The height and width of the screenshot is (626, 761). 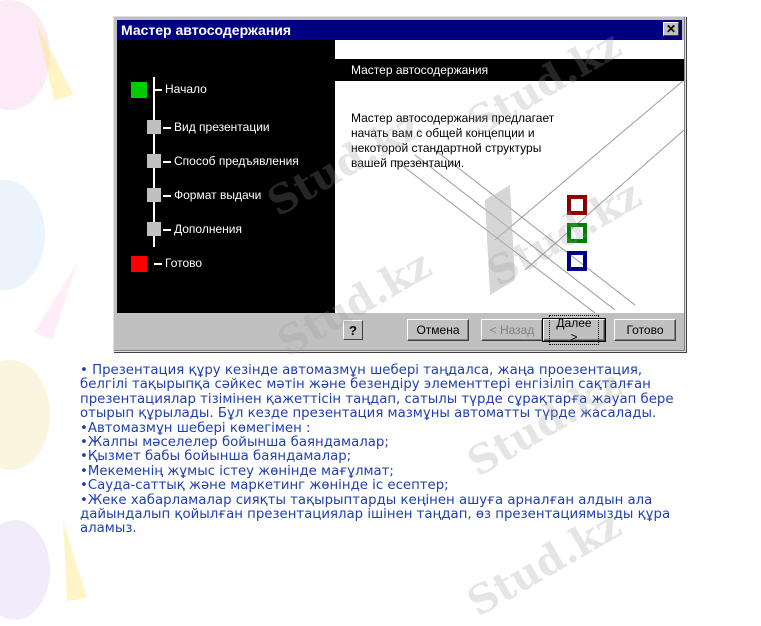 What do you see at coordinates (195, 428) in the screenshot?
I see `body-text-line: •Автомазмұн шебері көмегімен :` at bounding box center [195, 428].